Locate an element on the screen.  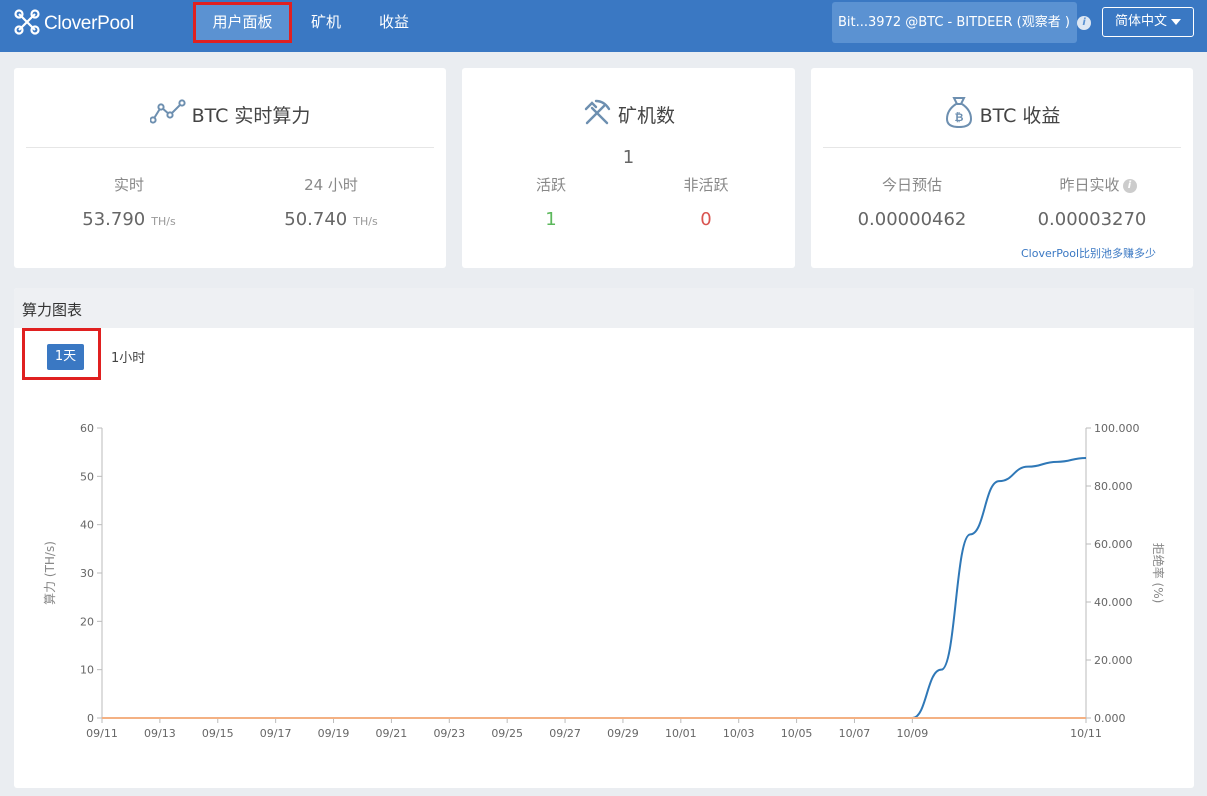
x-tick-label: 10/05 is located at coordinates (797, 733).